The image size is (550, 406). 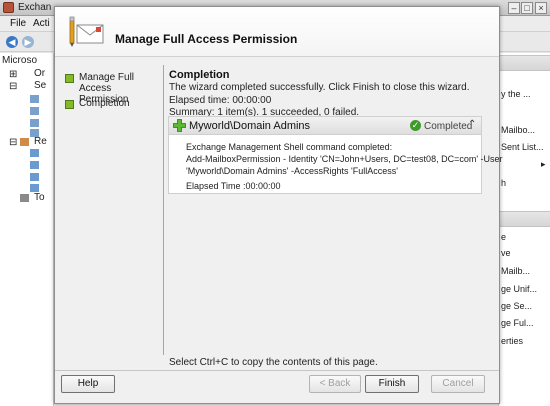 What do you see at coordinates (35, 7) in the screenshot?
I see `background-window-title: Exchan` at bounding box center [35, 7].